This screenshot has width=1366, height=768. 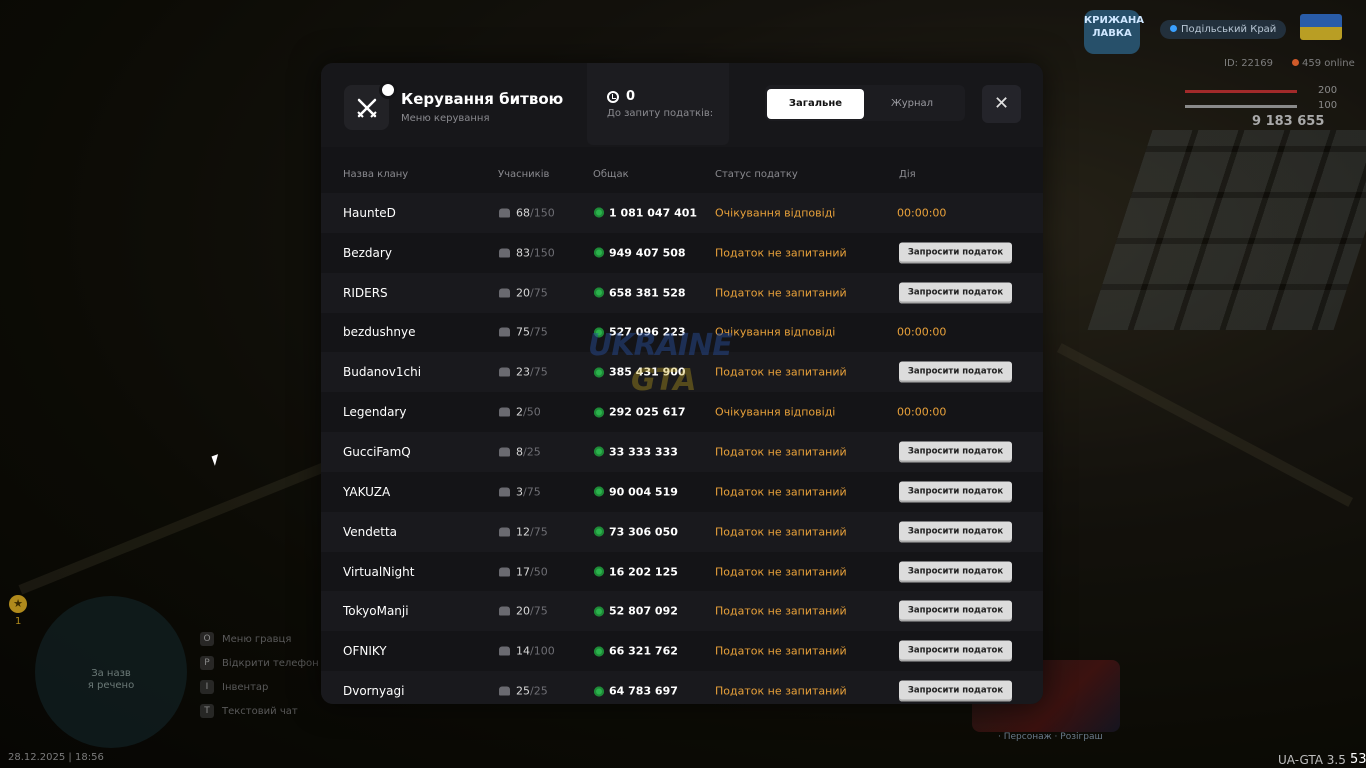 I want to click on fund-amount: 73 306 050, so click(x=643, y=532).